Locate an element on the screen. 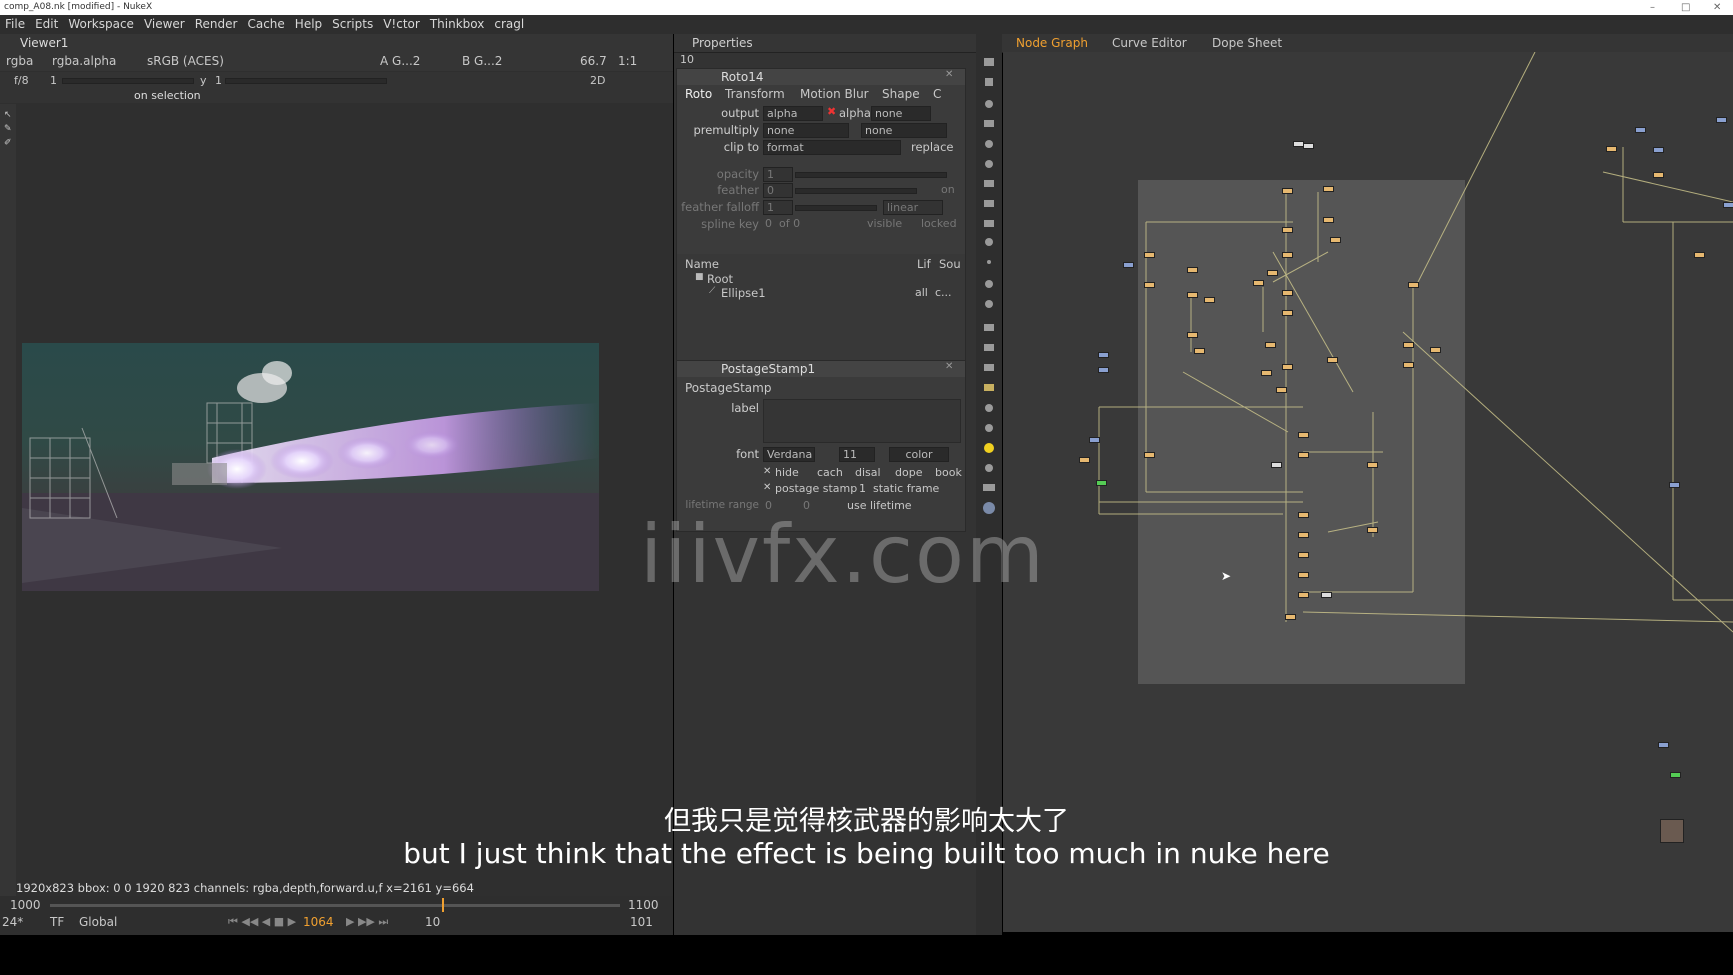 Image resolution: width=1733 pixels, height=975 pixels. menu-thinkbox: Thinkbox is located at coordinates (457, 24).